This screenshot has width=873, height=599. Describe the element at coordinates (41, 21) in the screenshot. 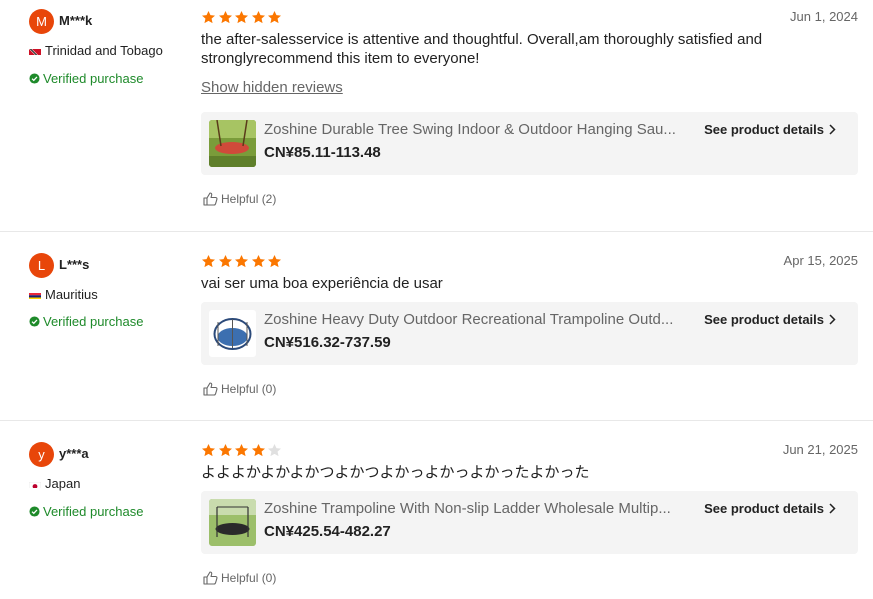

I see `avatar: M` at that location.